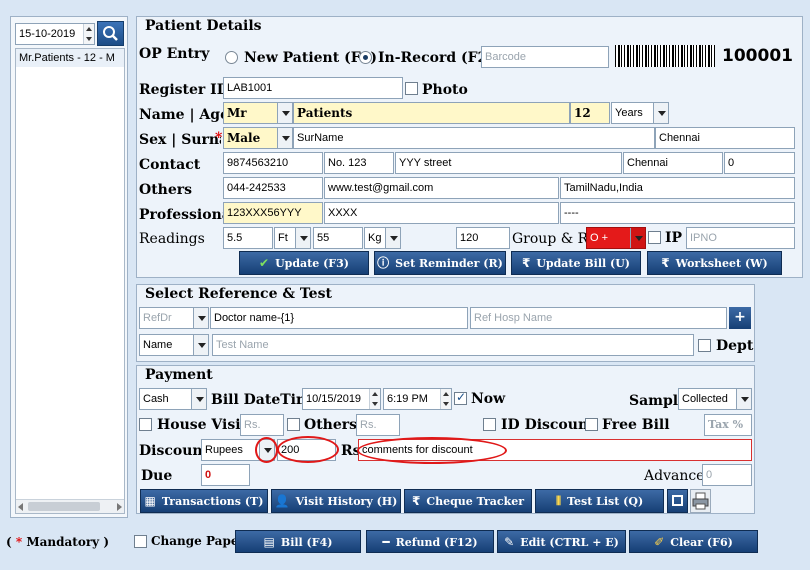 Image resolution: width=810 pixels, height=570 pixels. I want to click on prof-id-input: 123XXX56YYY, so click(273, 213).